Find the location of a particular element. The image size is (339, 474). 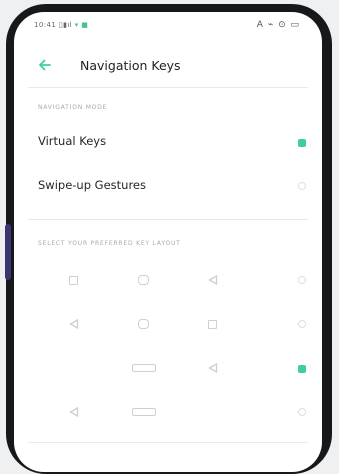

volume-button is located at coordinates (8, 252).